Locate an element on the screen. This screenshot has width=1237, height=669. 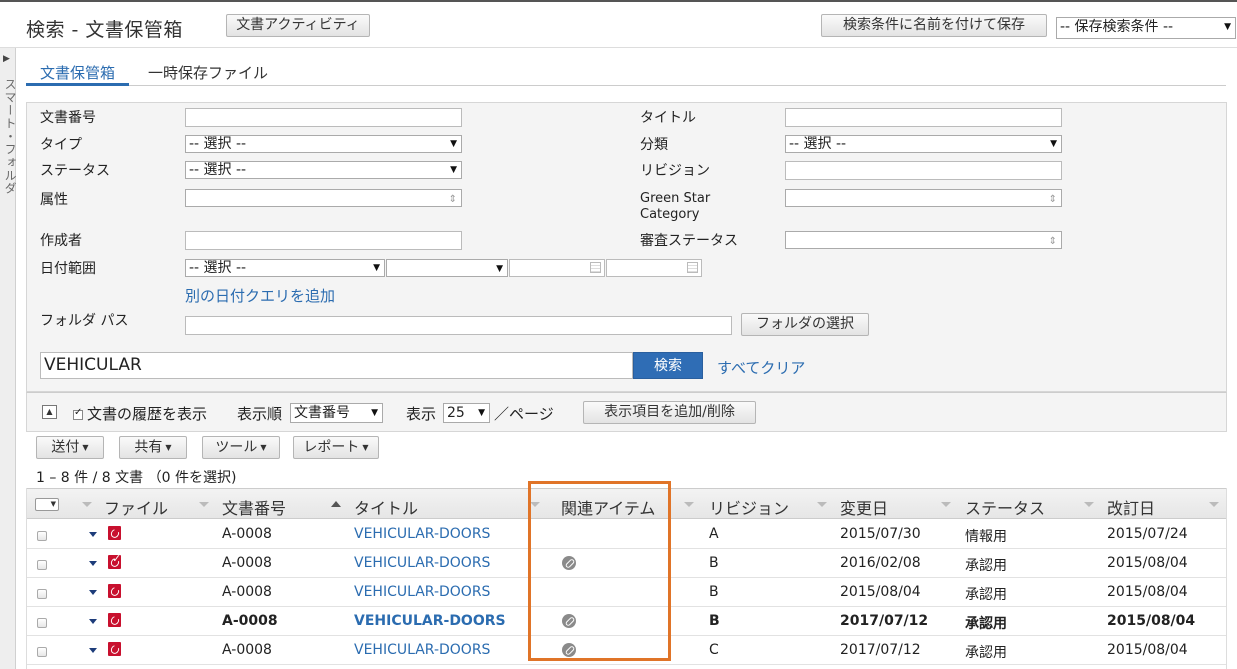
type-select-value: -- 選択 -- is located at coordinates (218, 144).